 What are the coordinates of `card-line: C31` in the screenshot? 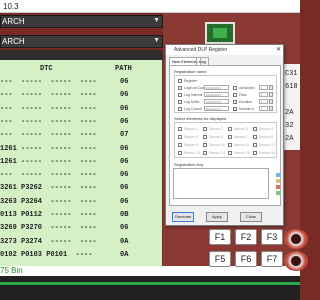 It's located at (291, 74).